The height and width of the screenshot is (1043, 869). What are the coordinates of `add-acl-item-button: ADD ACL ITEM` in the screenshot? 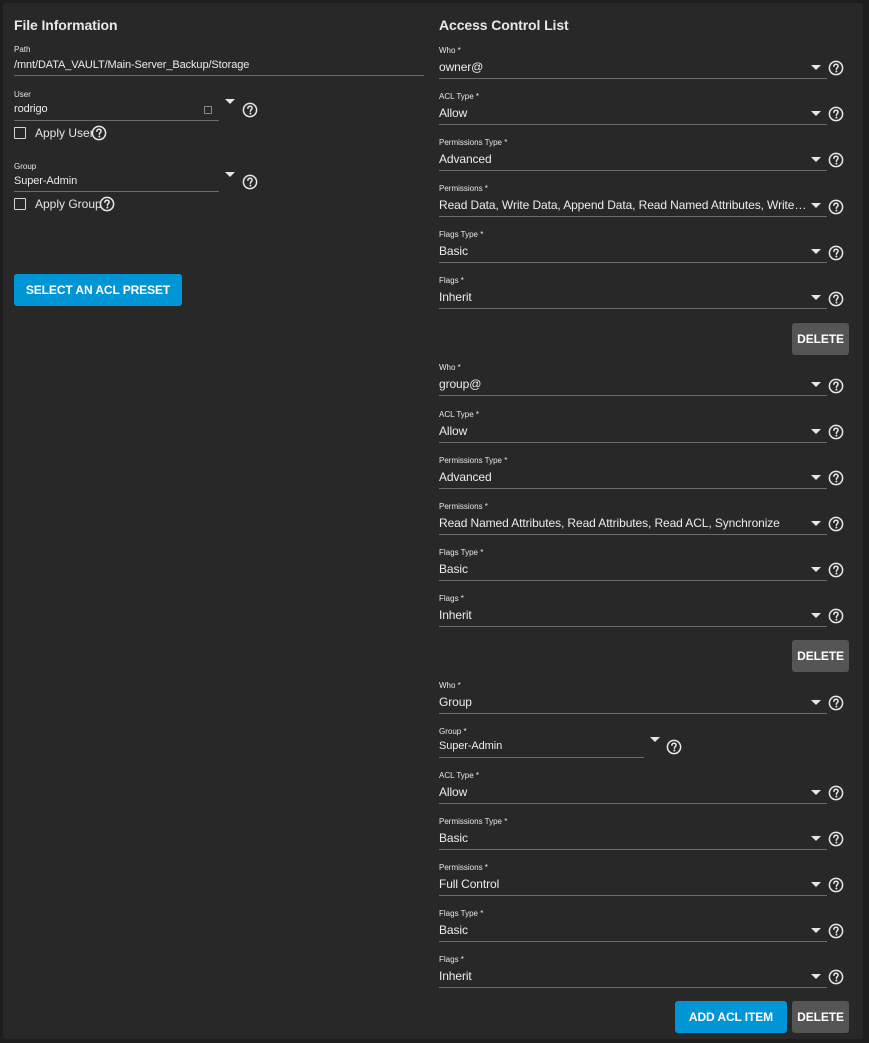 It's located at (731, 1017).